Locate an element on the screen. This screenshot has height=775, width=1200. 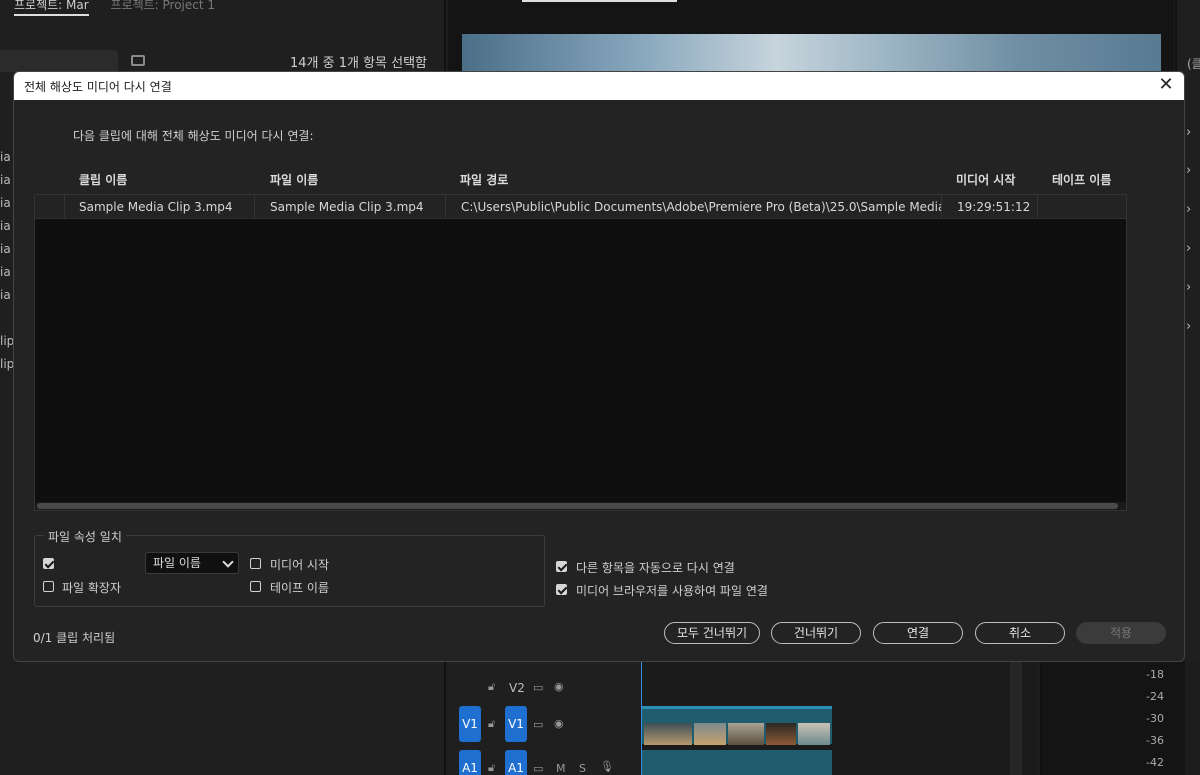
timeline-scrollbar is located at coordinates (1016, 718).